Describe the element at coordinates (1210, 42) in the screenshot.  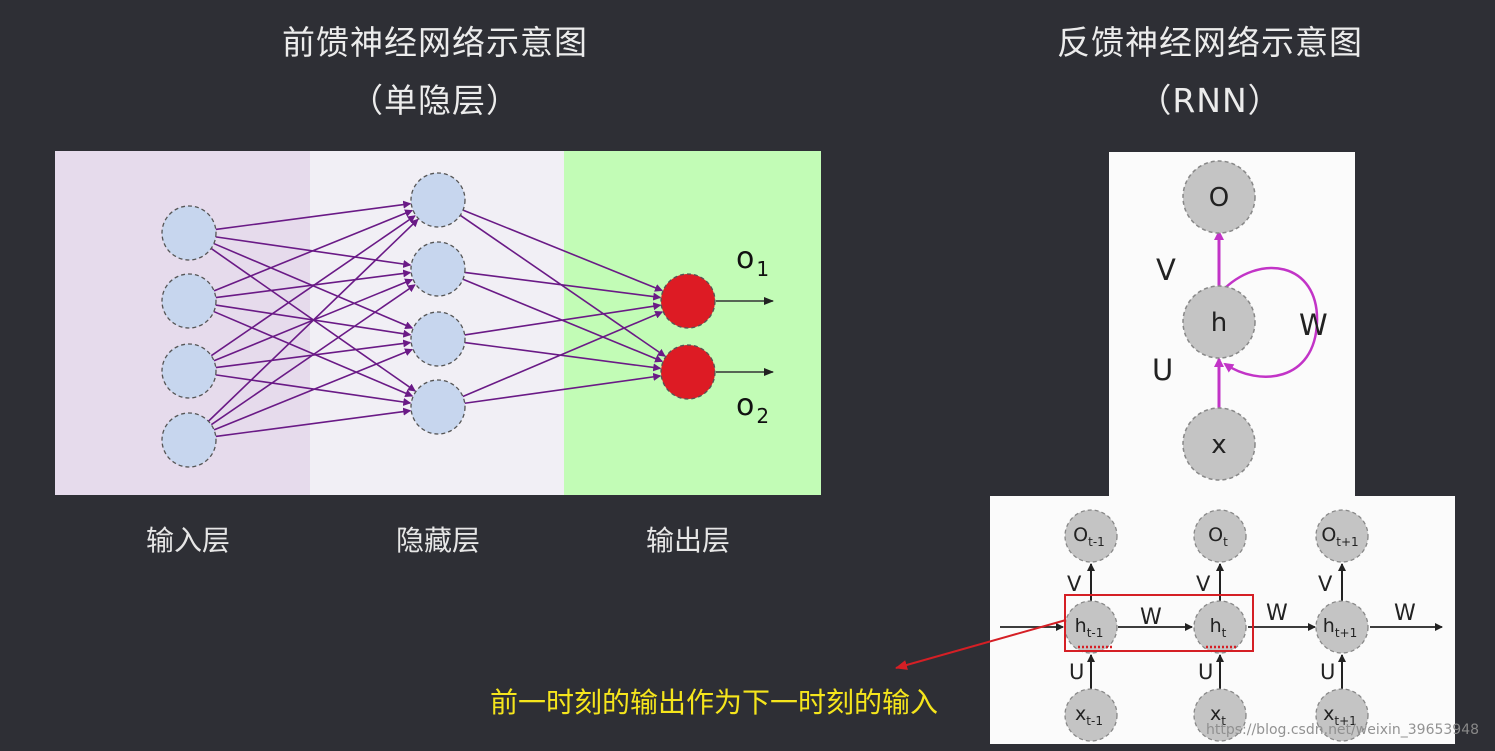
I see `rnn-title: 反馈神经网络示意图` at that location.